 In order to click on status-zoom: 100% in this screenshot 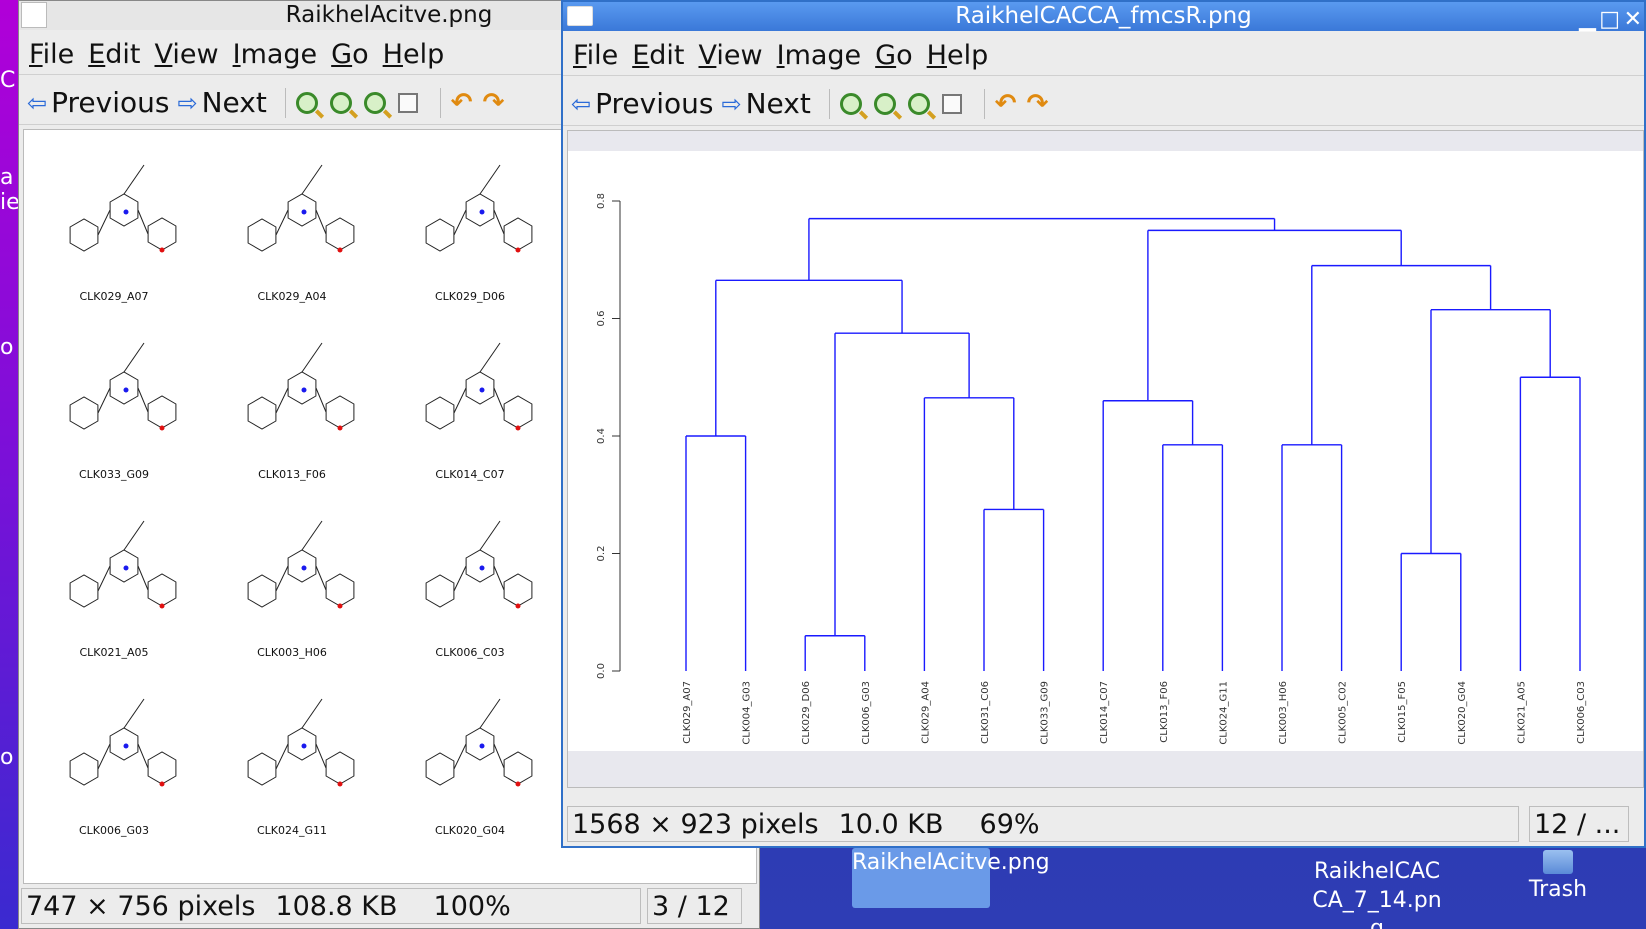, I will do `click(472, 906)`.